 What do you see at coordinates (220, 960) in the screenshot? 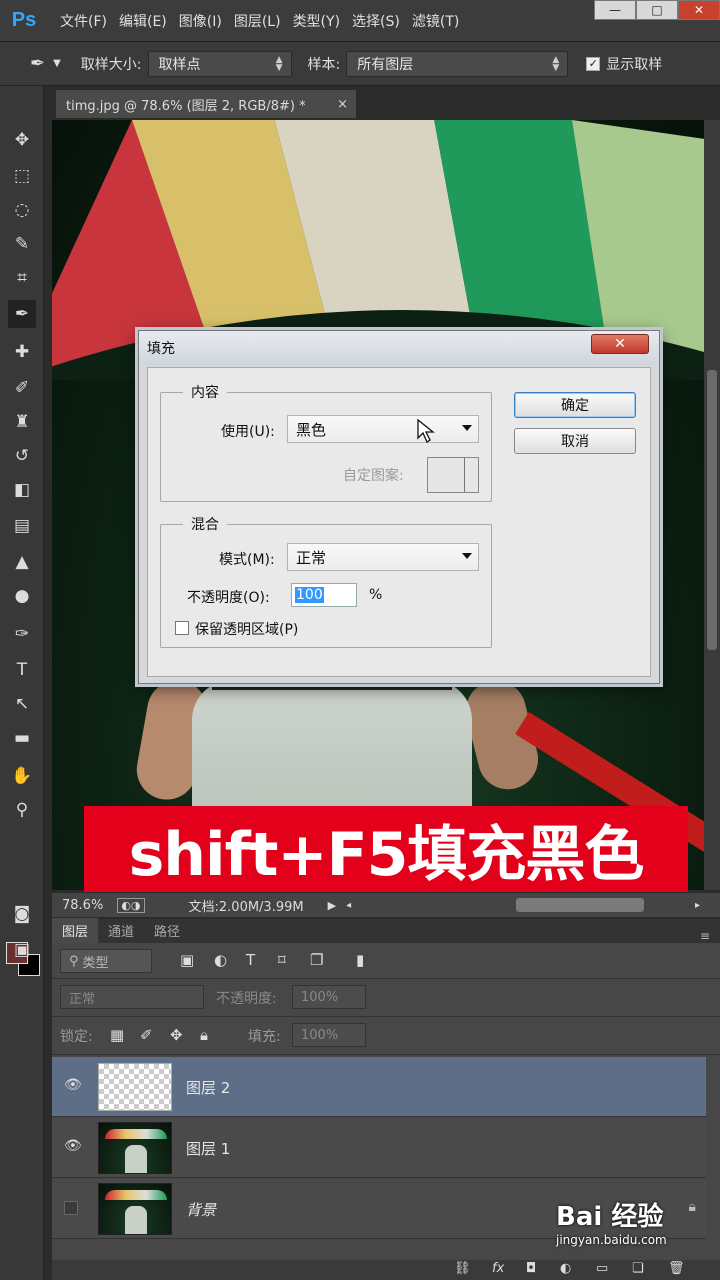
I see `filter-adjustment-icon: ◐` at bounding box center [220, 960].